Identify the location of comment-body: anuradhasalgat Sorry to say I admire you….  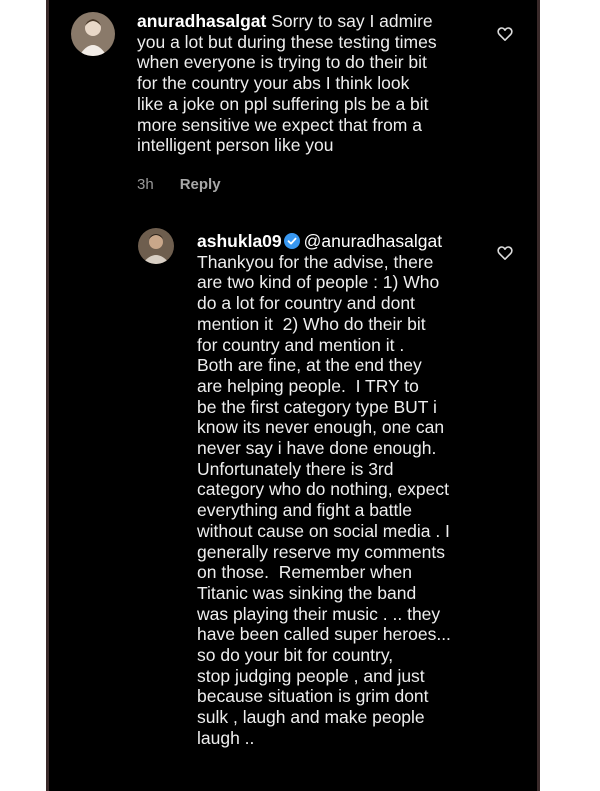
(317, 83).